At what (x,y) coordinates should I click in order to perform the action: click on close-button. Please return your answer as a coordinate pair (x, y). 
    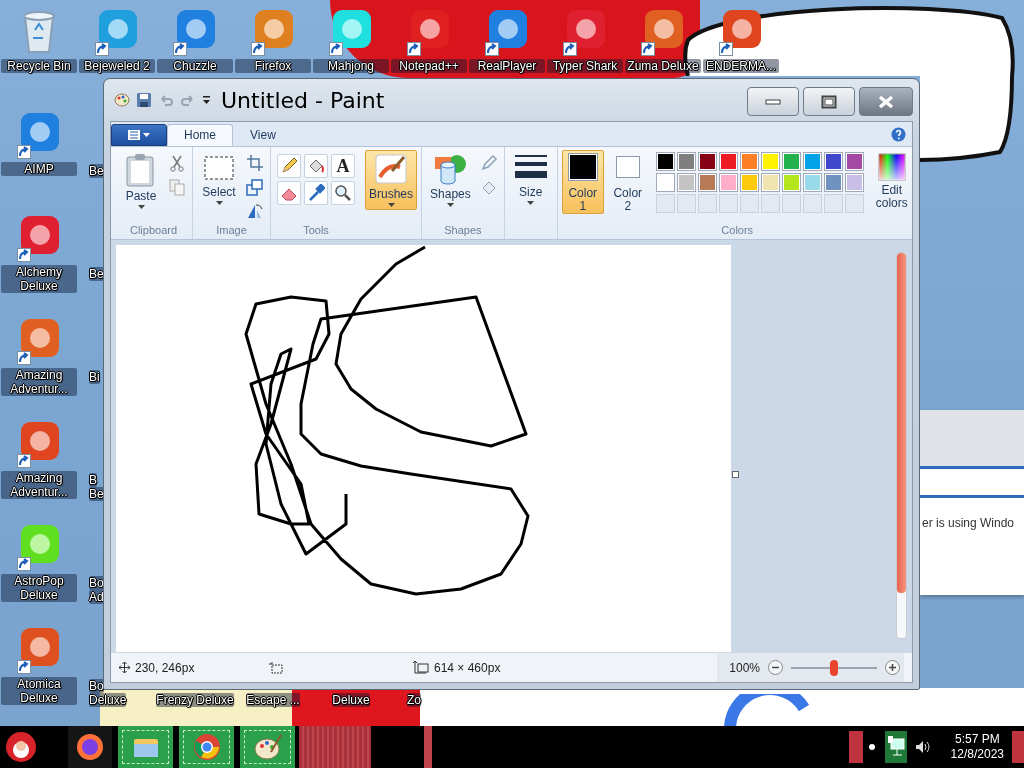
    Looking at the image, I should click on (886, 101).